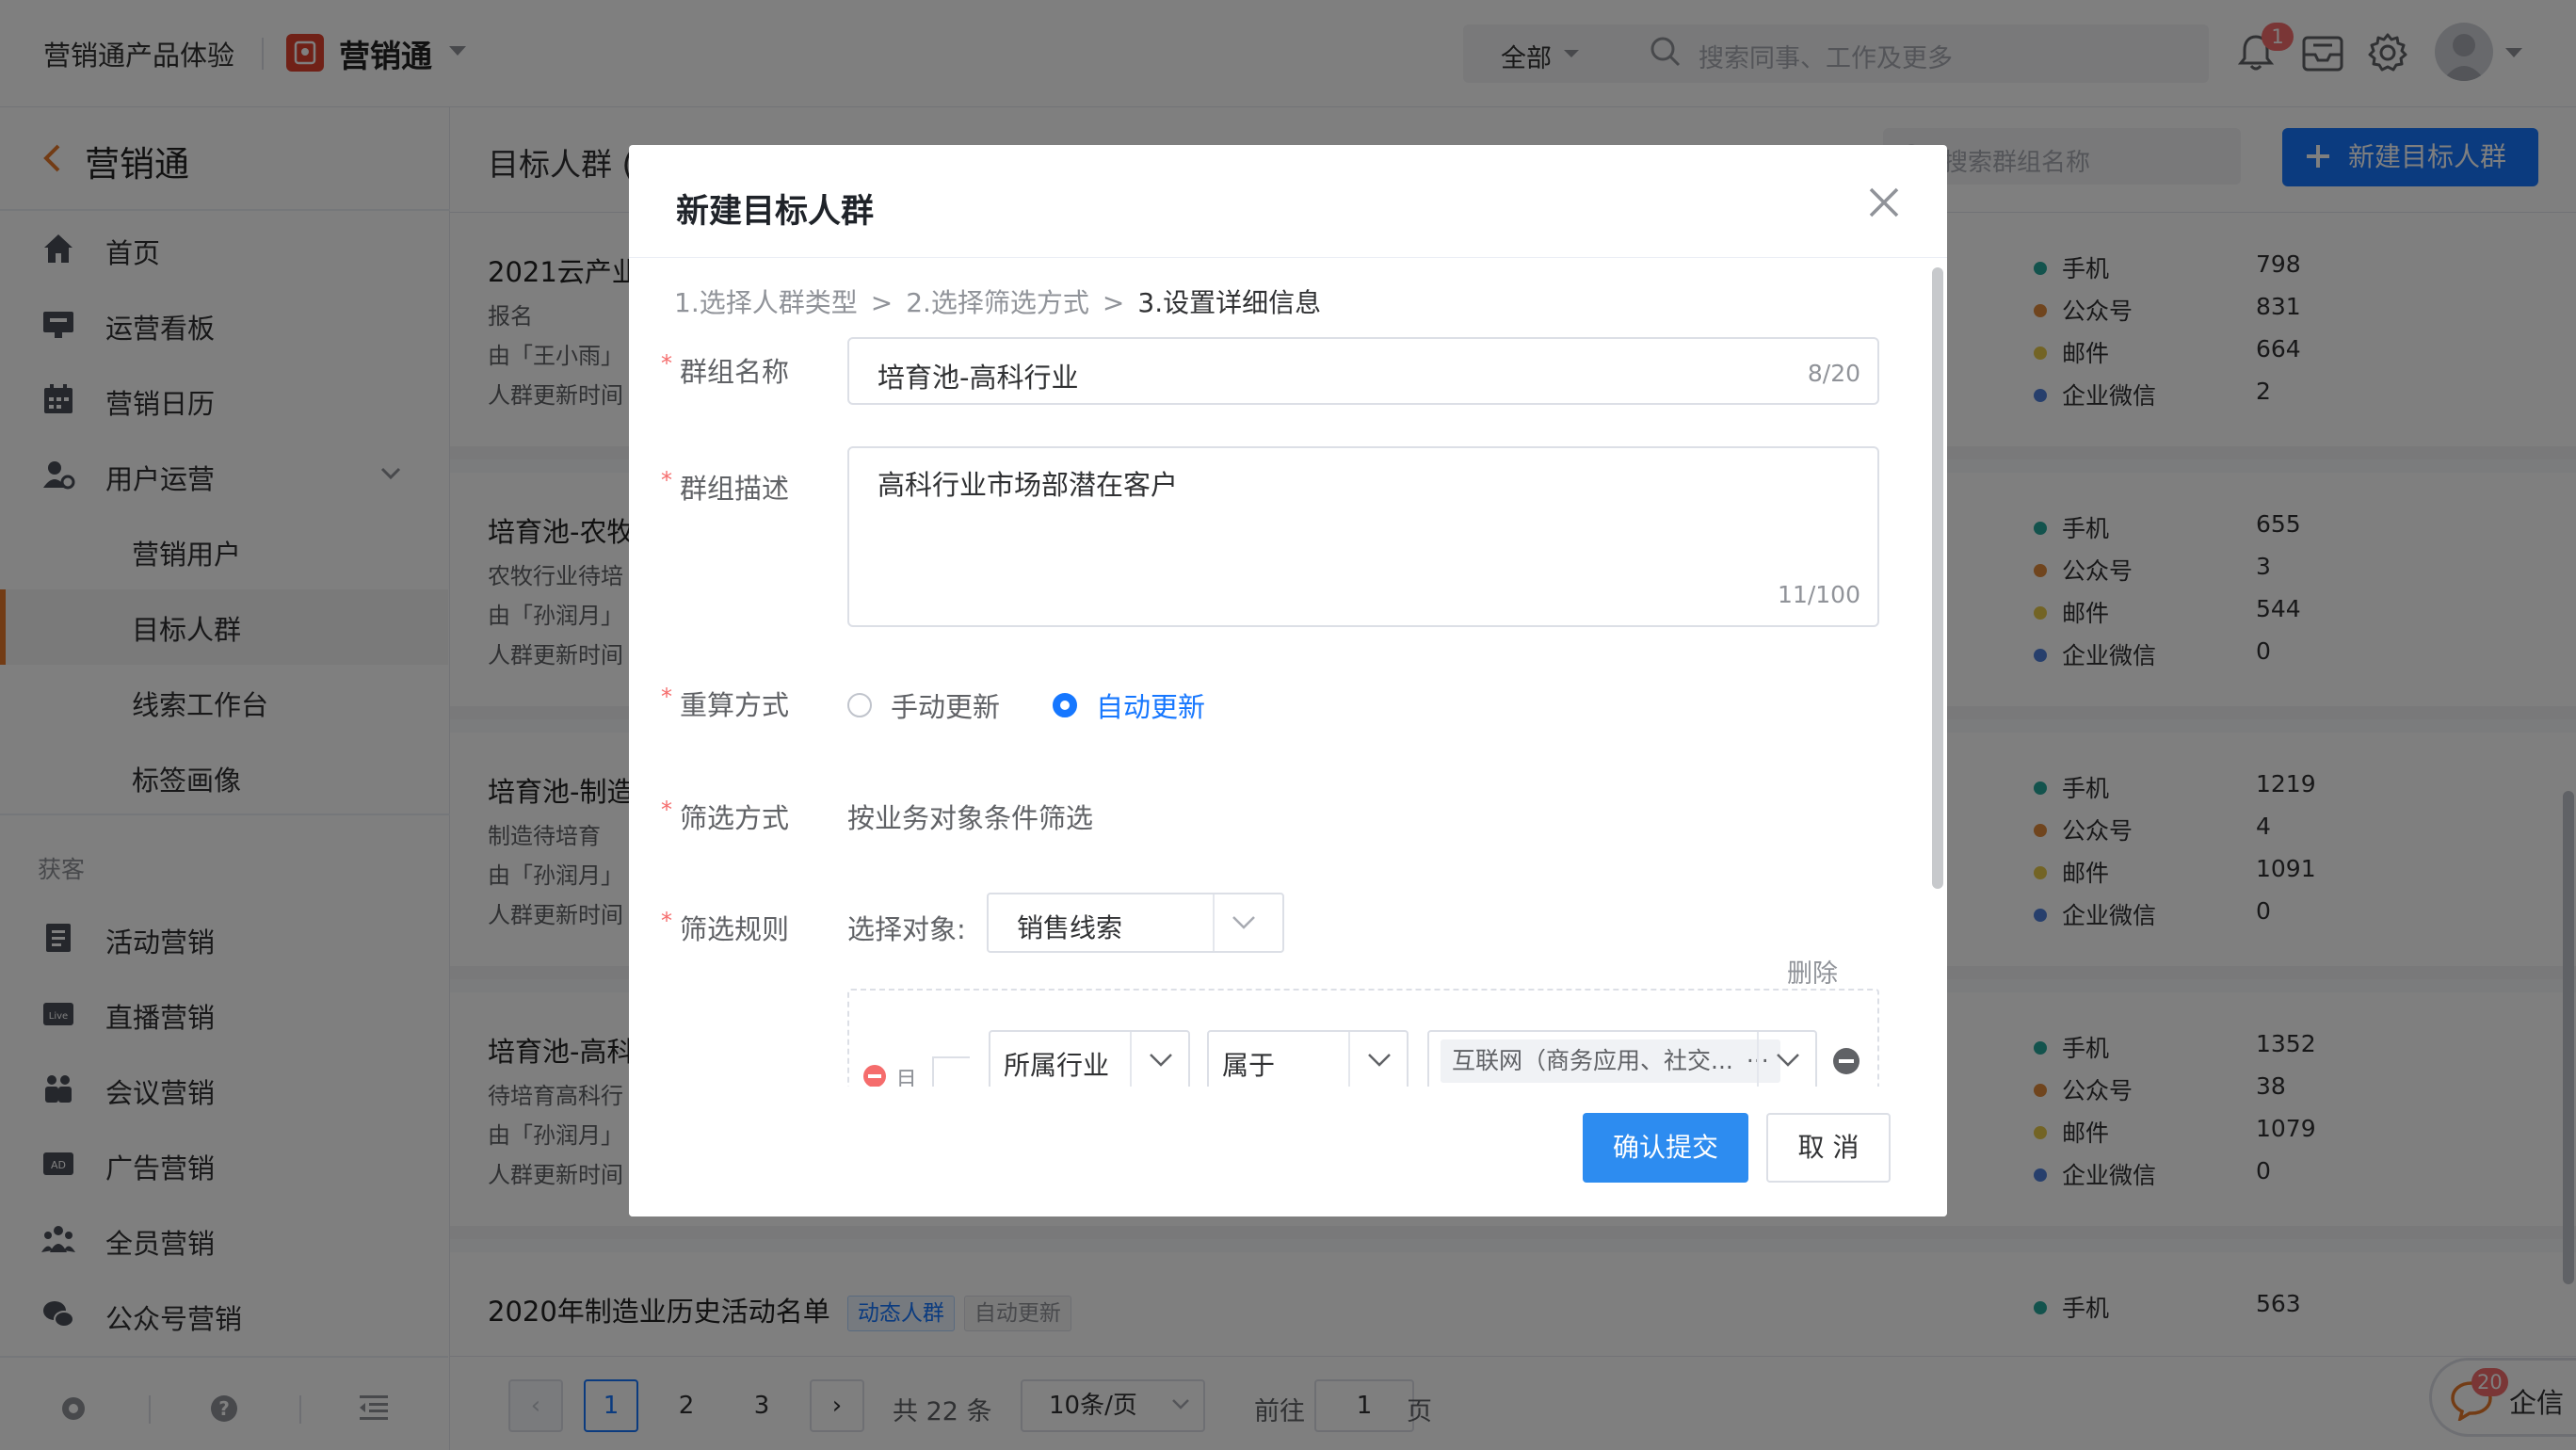 The image size is (2576, 1450). Describe the element at coordinates (775, 212) in the screenshot. I see `dialog-title: 新建目标人群` at that location.